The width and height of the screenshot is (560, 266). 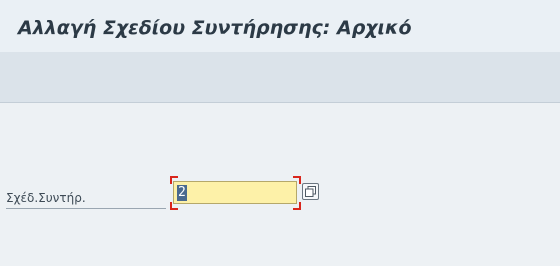 What do you see at coordinates (182, 193) in the screenshot?
I see `maintenance-plan-input-value: 2` at bounding box center [182, 193].